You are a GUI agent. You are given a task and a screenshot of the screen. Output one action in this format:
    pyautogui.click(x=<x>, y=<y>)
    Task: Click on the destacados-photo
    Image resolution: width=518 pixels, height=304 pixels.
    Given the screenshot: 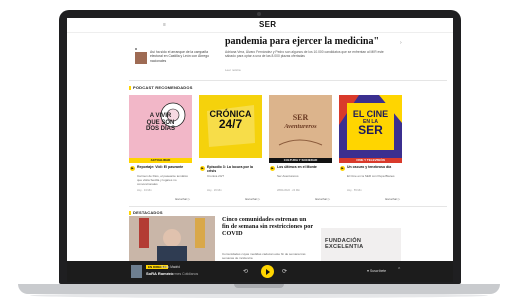 What is the action you would take?
    pyautogui.click(x=172, y=240)
    